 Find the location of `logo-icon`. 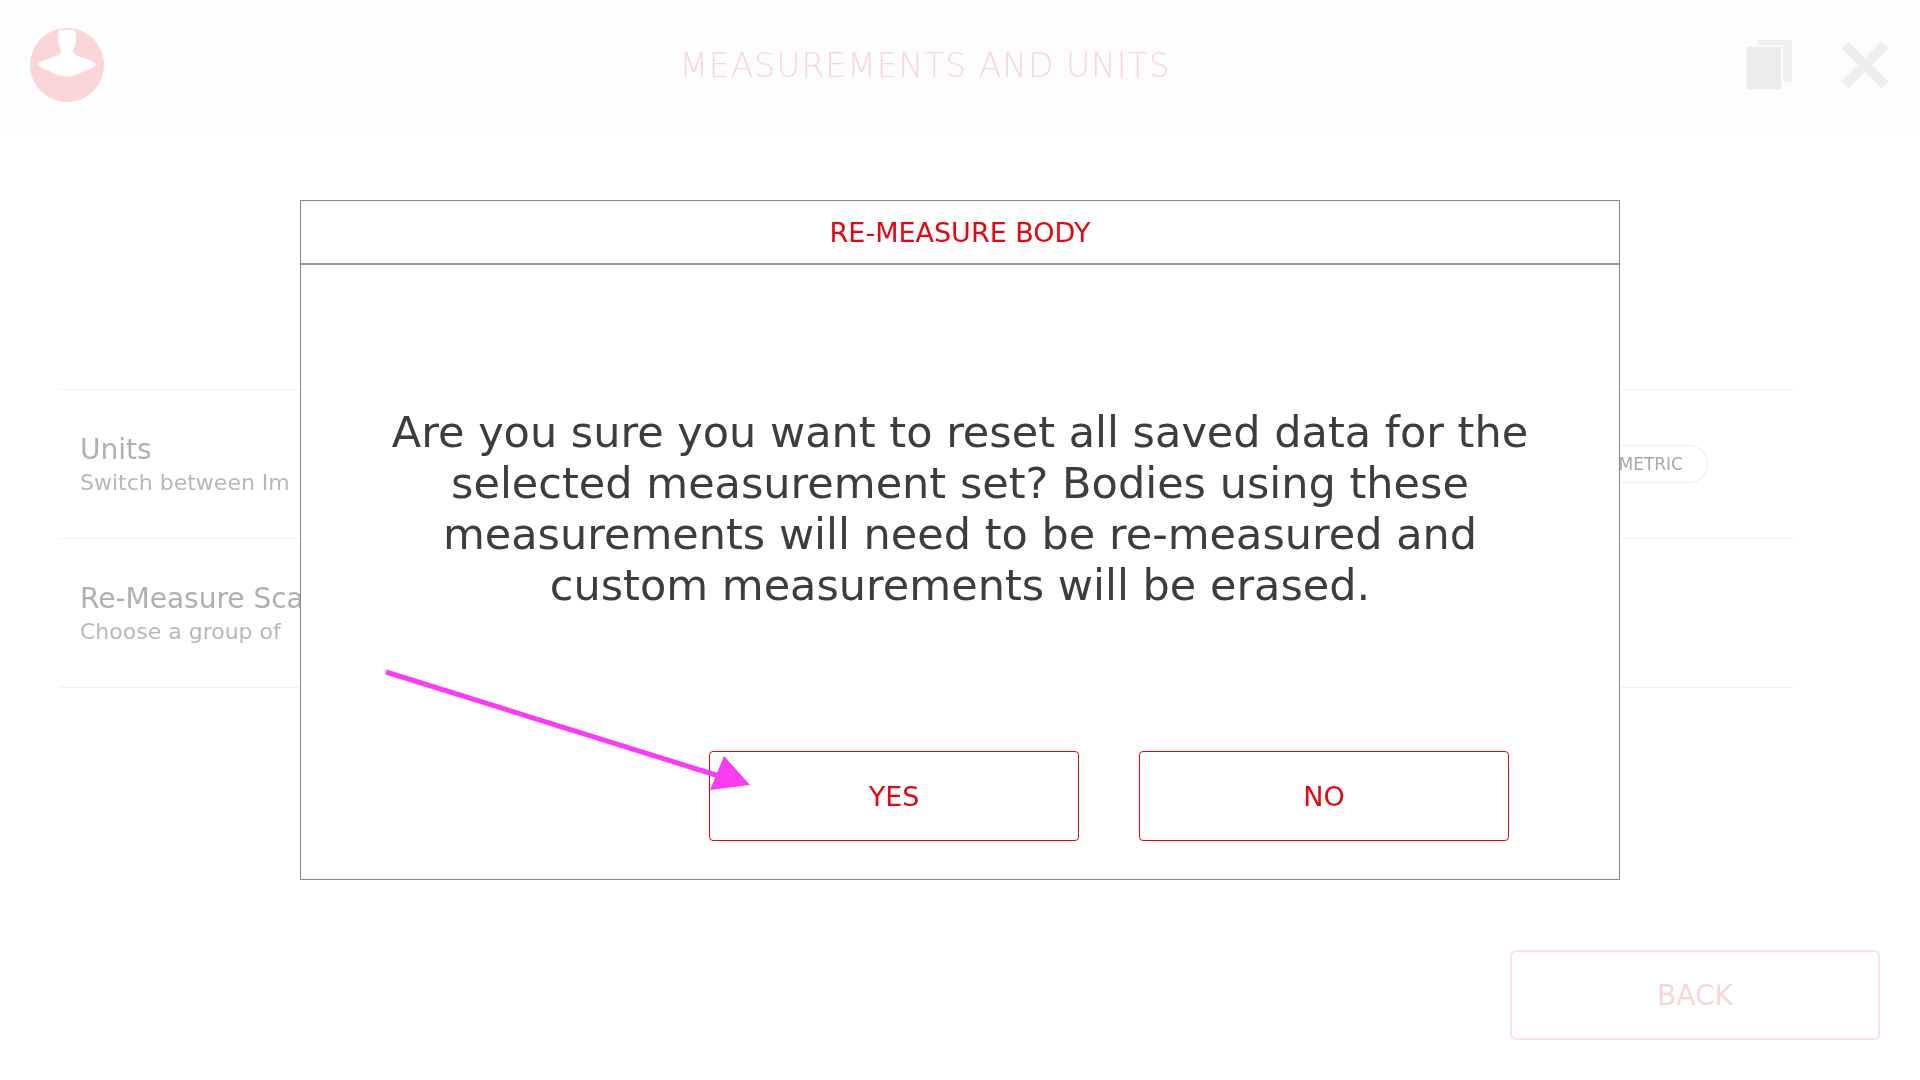

logo-icon is located at coordinates (67, 65).